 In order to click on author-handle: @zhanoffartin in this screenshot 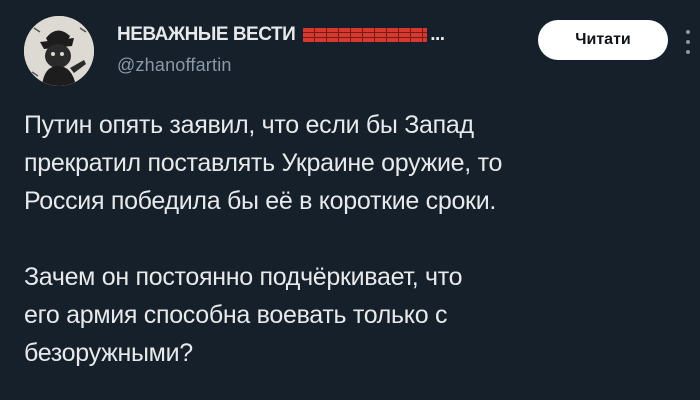, I will do `click(317, 65)`.